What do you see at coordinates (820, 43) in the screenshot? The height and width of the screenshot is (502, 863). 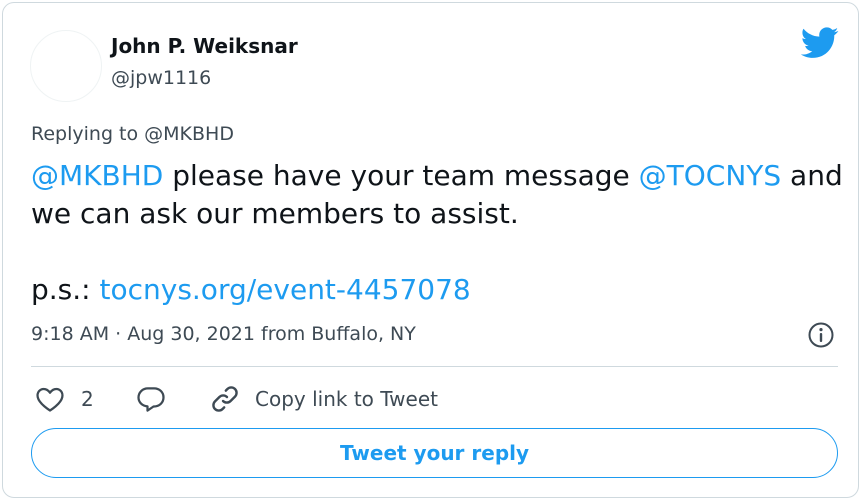 I see `twitter-bird-icon` at bounding box center [820, 43].